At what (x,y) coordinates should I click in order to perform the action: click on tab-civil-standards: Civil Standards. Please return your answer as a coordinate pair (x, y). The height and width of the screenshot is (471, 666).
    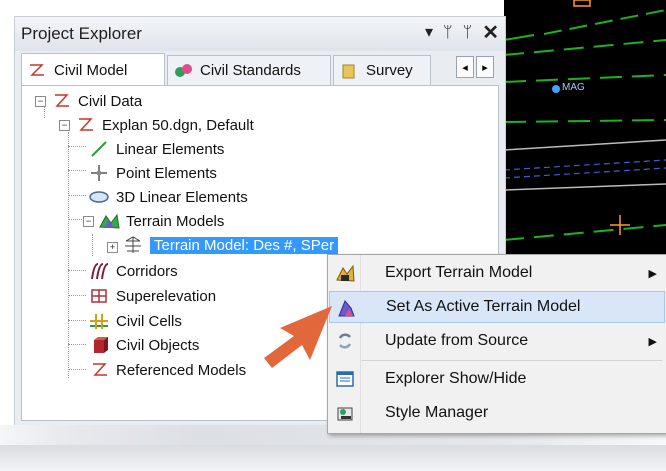
    Looking at the image, I should click on (249, 70).